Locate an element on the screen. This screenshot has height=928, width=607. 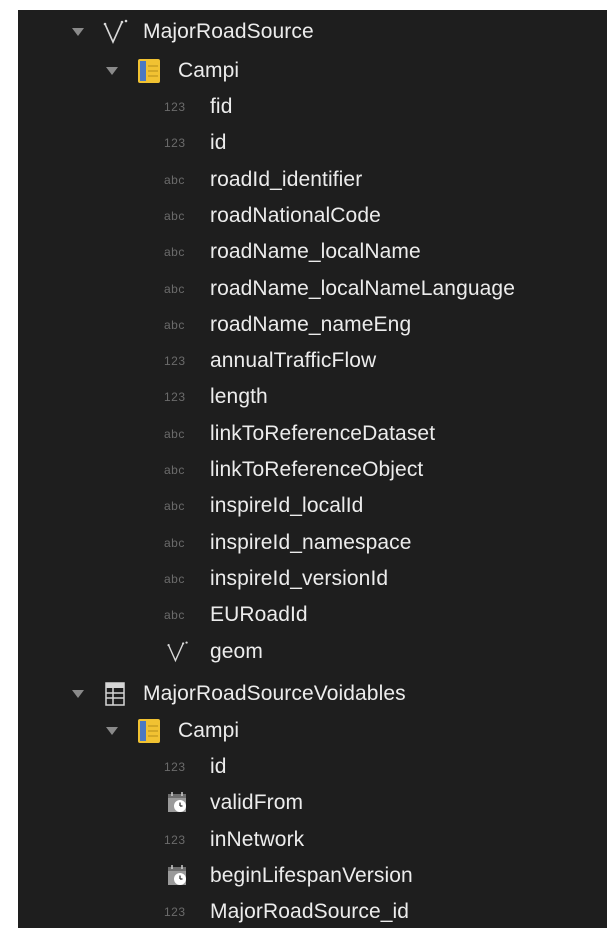
tree-node-field: abc EURoadId is located at coordinates (312, 615).